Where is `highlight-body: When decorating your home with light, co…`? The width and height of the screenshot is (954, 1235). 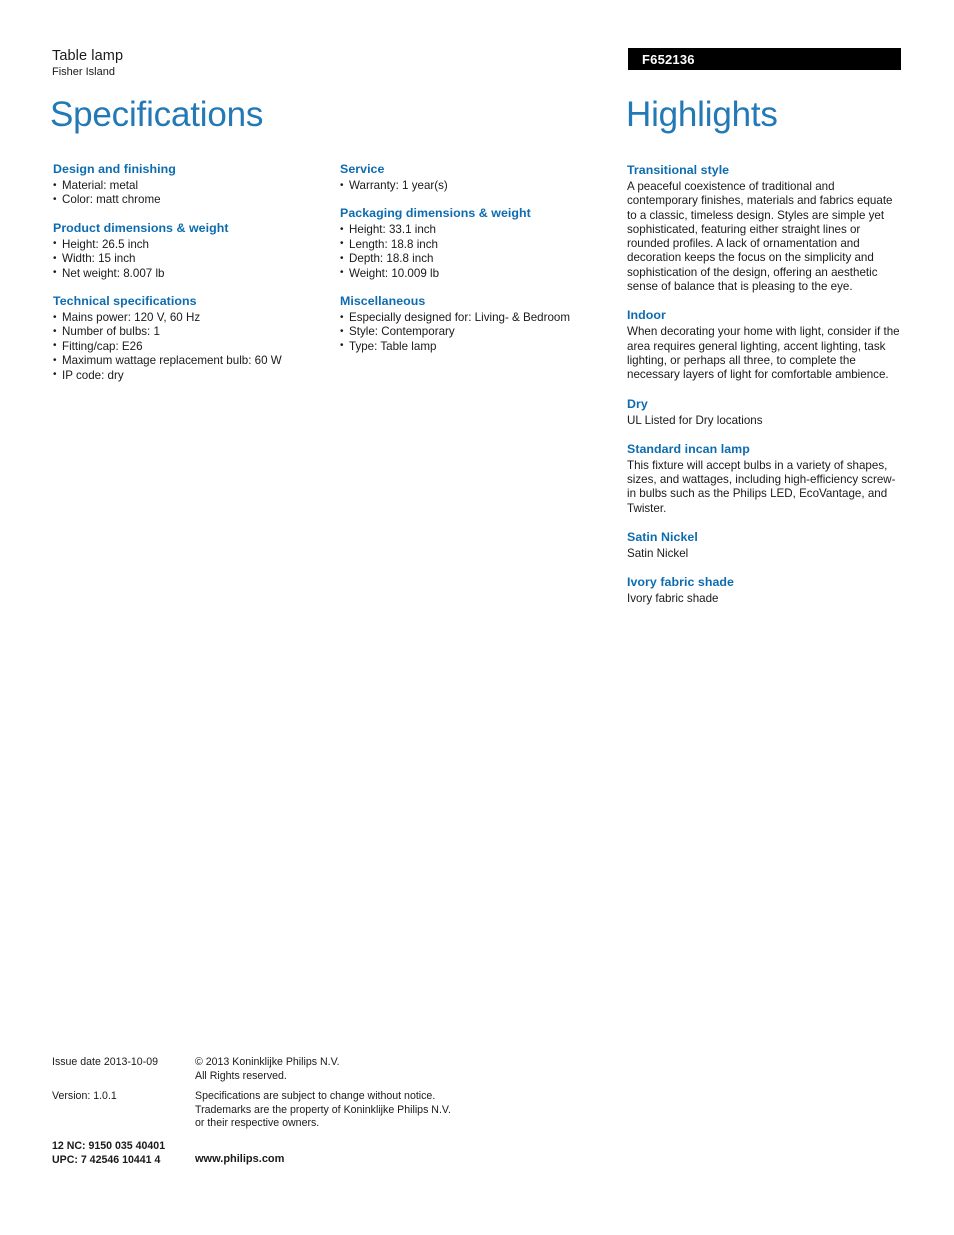 highlight-body: When decorating your home with light, co… is located at coordinates (763, 353).